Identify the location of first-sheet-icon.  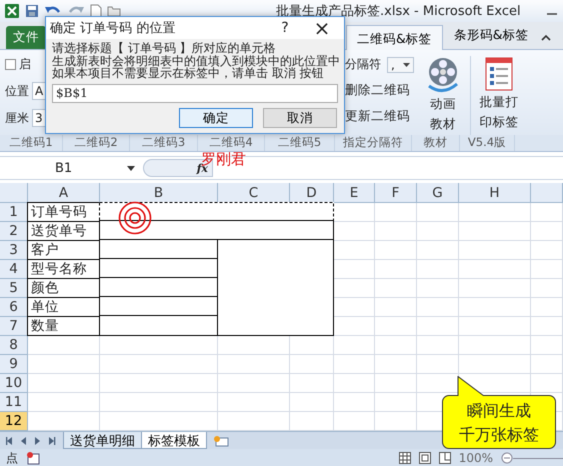
(10, 440).